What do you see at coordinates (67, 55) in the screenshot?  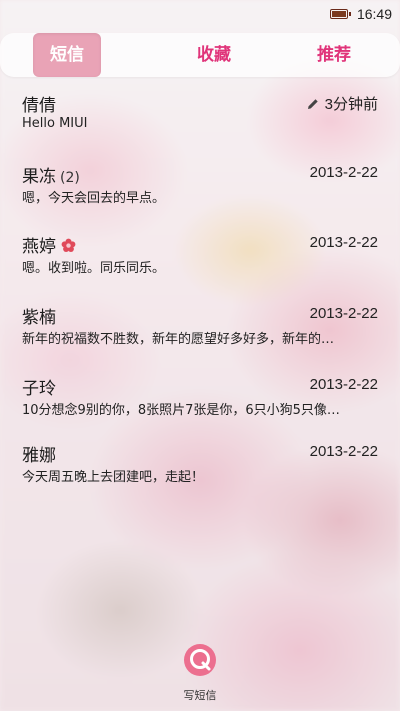 I see `tab-sms: 短信` at bounding box center [67, 55].